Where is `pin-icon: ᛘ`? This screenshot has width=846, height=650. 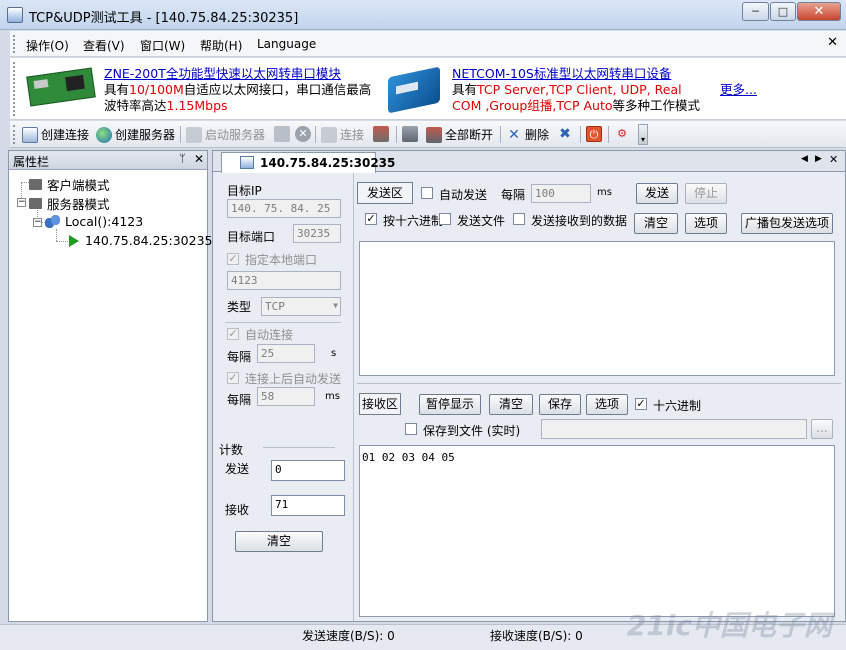
pin-icon: ᛘ is located at coordinates (182, 158).